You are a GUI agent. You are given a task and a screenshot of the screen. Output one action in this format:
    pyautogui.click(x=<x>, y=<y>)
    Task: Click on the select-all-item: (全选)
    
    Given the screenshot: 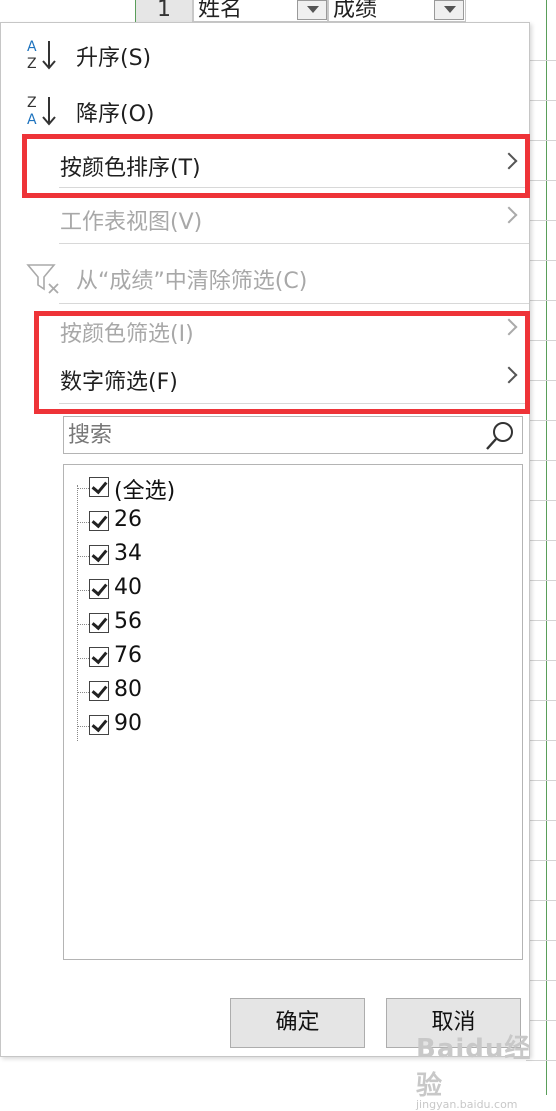 What is the action you would take?
    pyautogui.click(x=287, y=488)
    